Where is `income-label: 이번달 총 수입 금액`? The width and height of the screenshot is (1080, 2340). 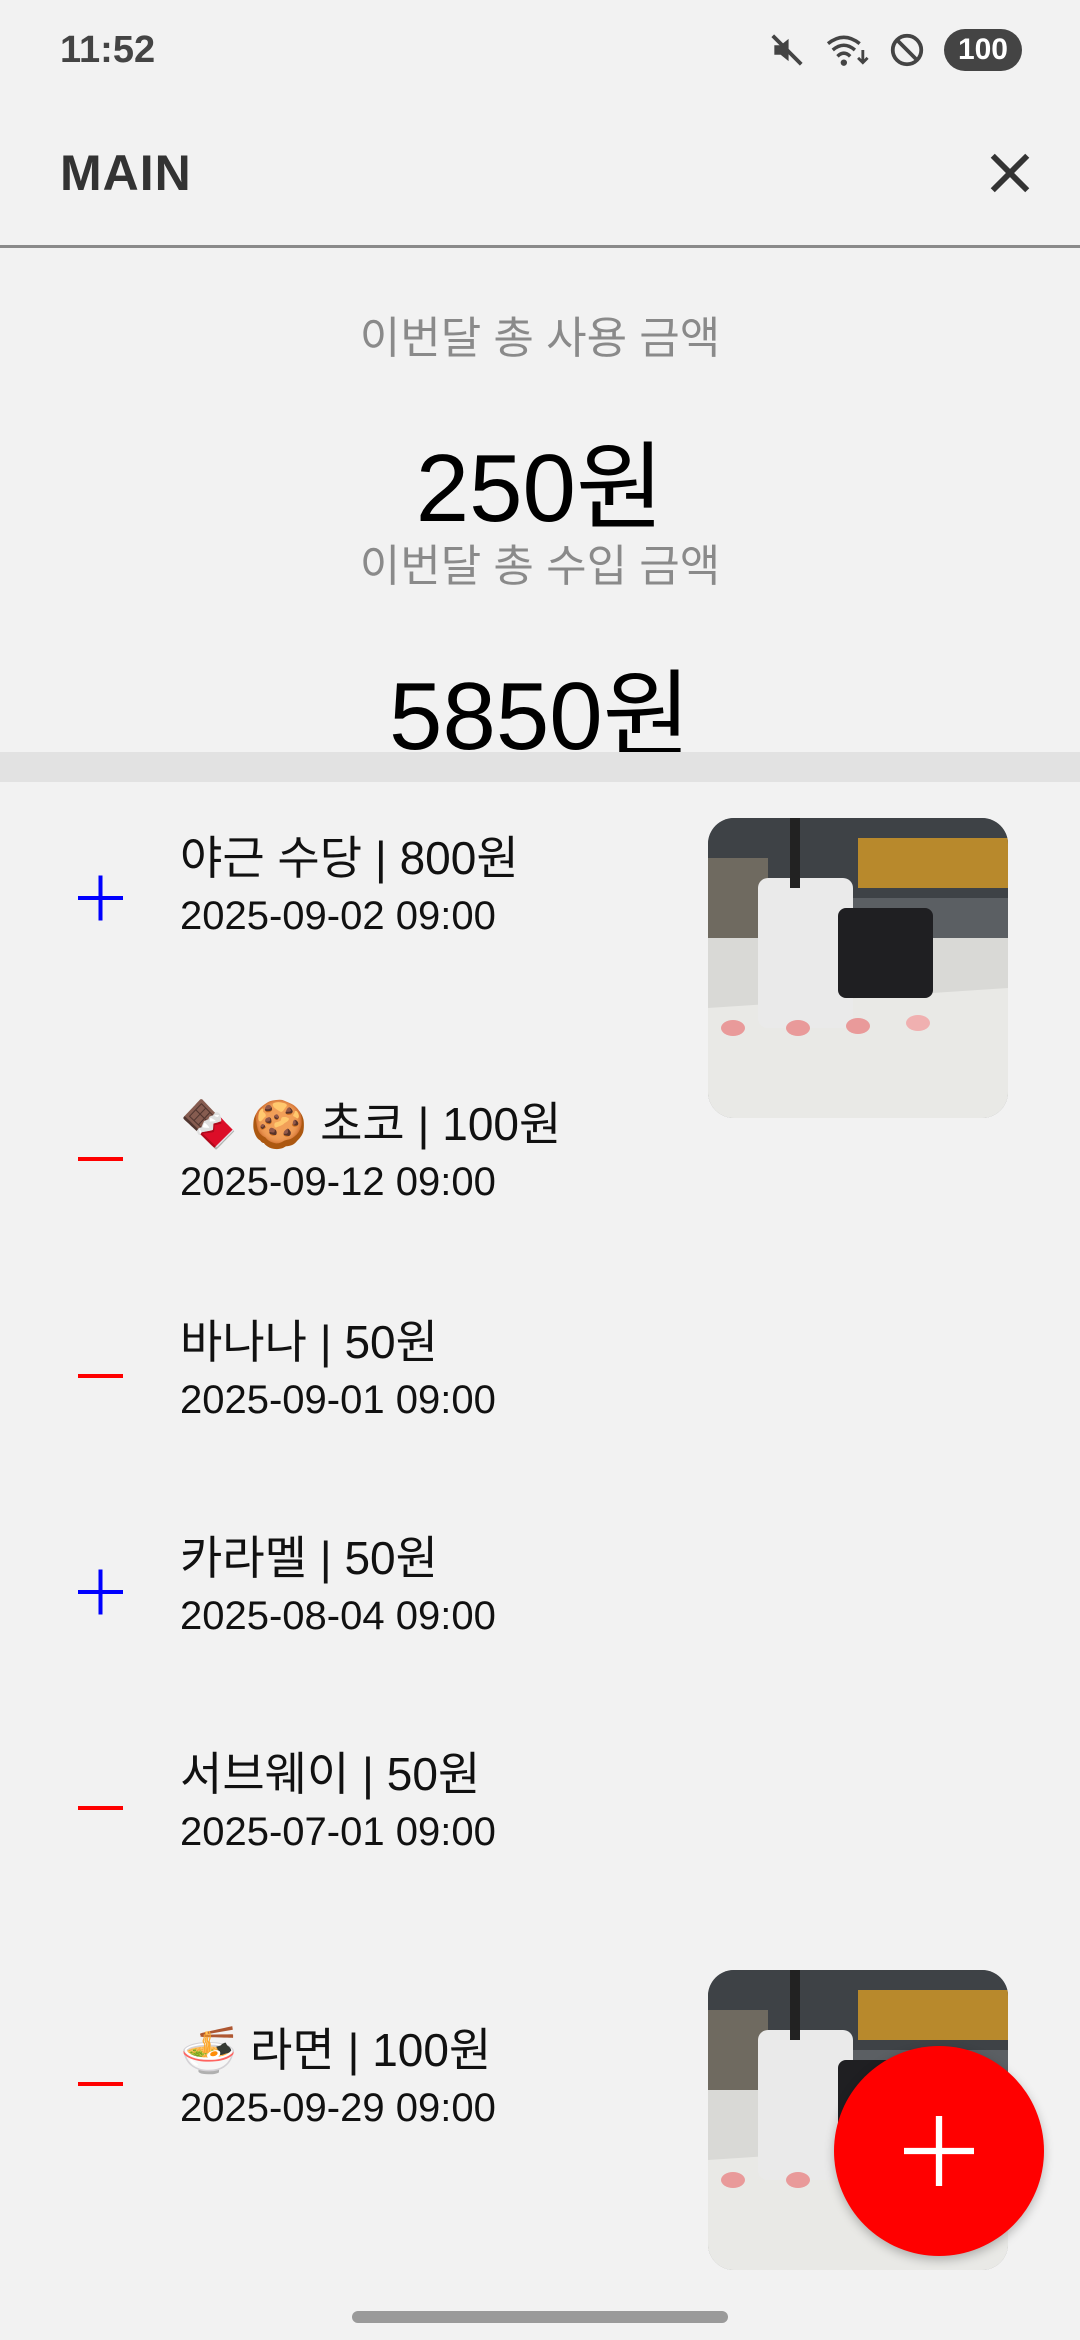 income-label: 이번달 총 수입 금액 is located at coordinates (540, 566).